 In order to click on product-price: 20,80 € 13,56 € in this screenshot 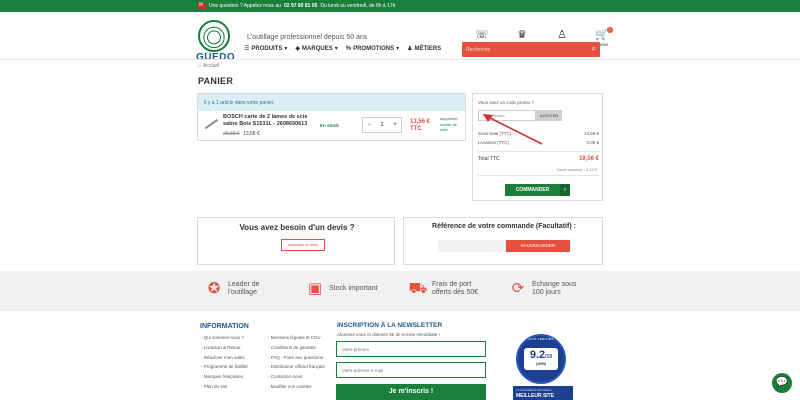, I will do `click(241, 134)`.